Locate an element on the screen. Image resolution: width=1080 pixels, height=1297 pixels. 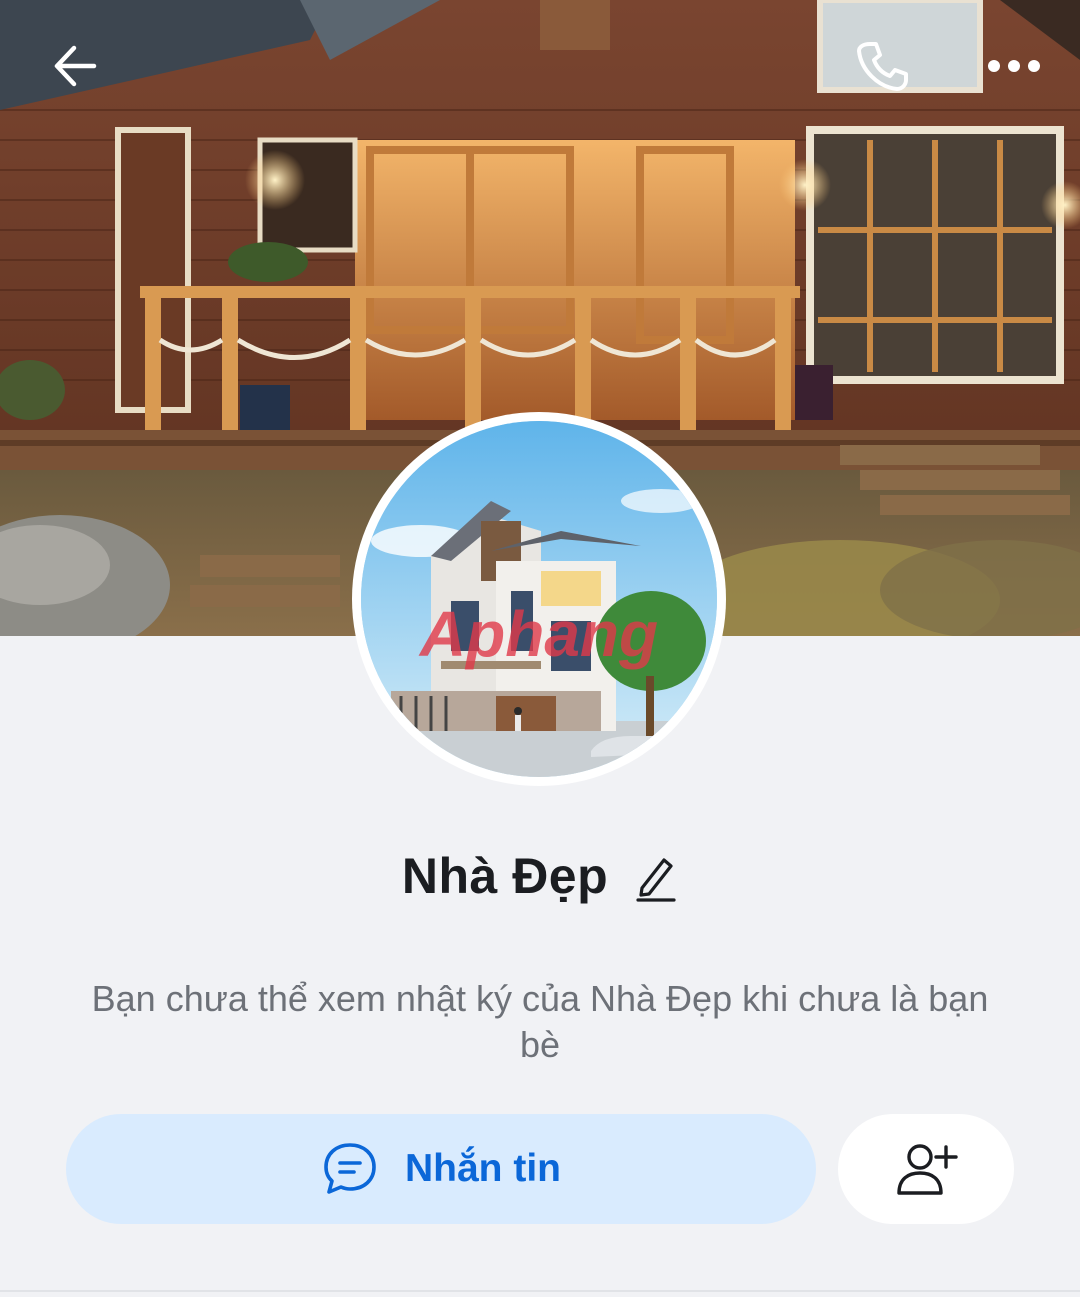
arrow-left-icon is located at coordinates (75, 66).